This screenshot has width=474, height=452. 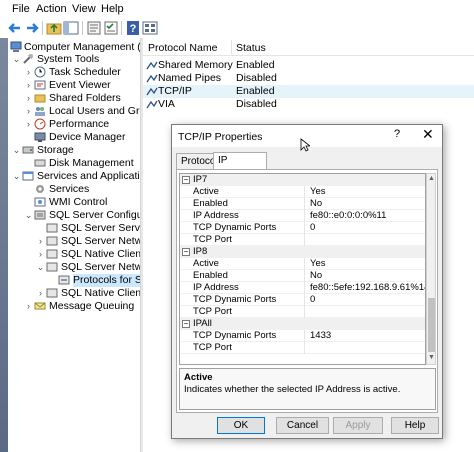 What do you see at coordinates (237, 9) in the screenshot?
I see `menu-bar: File Action View Help` at bounding box center [237, 9].